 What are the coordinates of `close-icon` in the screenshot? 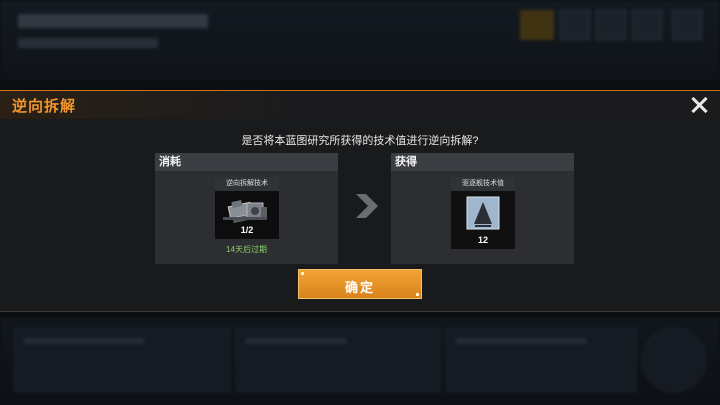 It's located at (699, 105).